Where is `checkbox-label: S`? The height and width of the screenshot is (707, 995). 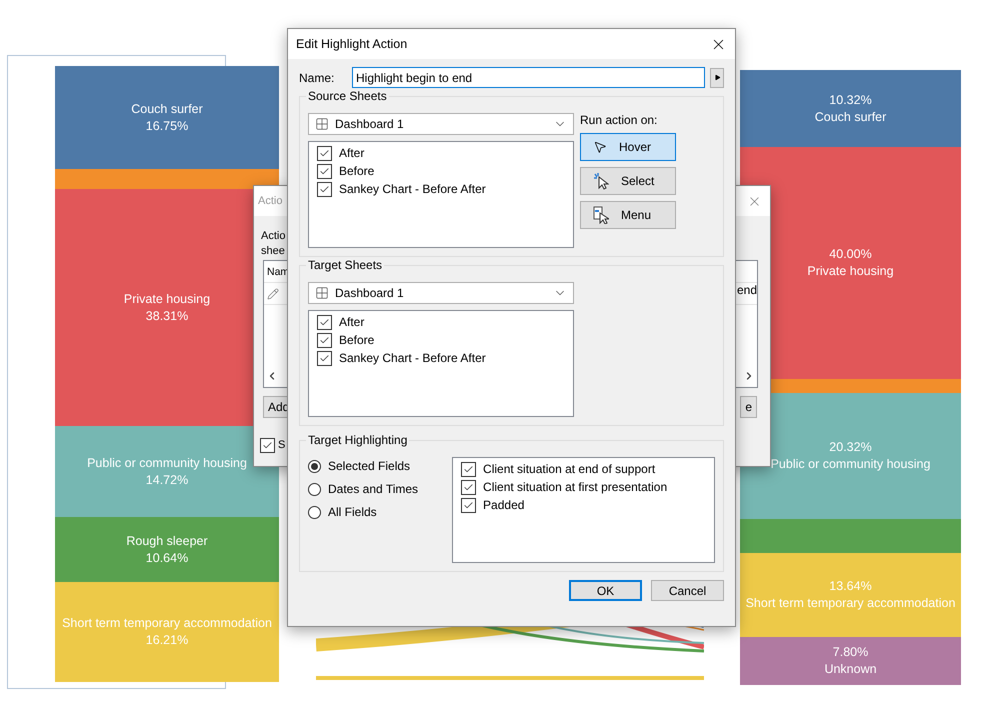
checkbox-label: S is located at coordinates (282, 445).